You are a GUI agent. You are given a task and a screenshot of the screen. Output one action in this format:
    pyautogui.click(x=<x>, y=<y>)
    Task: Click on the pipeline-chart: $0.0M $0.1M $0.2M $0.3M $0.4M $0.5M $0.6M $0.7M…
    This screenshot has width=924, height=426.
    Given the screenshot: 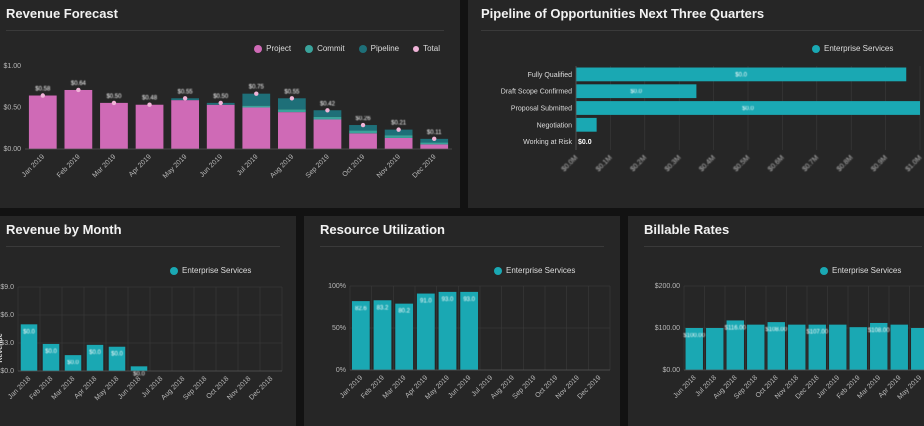 What is the action you would take?
    pyautogui.click(x=712, y=119)
    